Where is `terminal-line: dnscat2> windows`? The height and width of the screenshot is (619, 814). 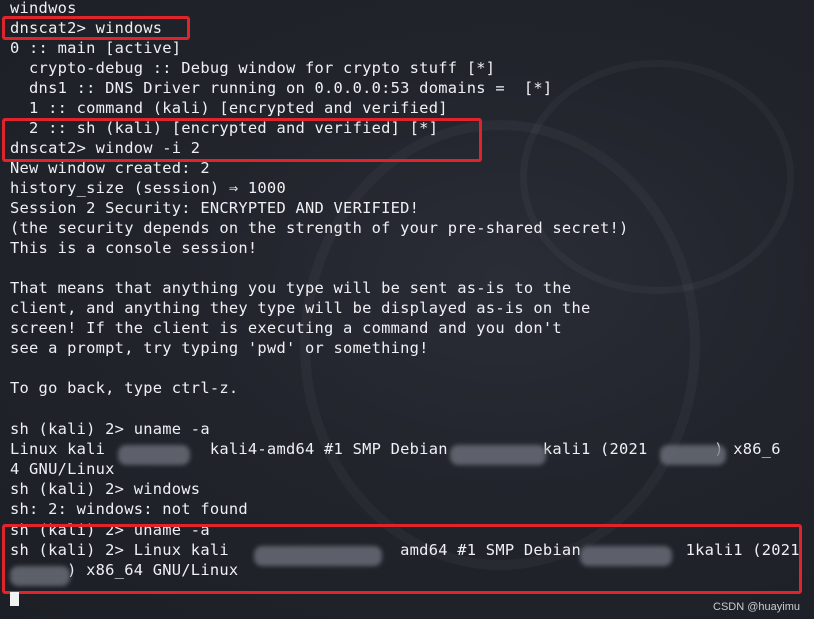
terminal-line: dnscat2> windows is located at coordinates (86, 28).